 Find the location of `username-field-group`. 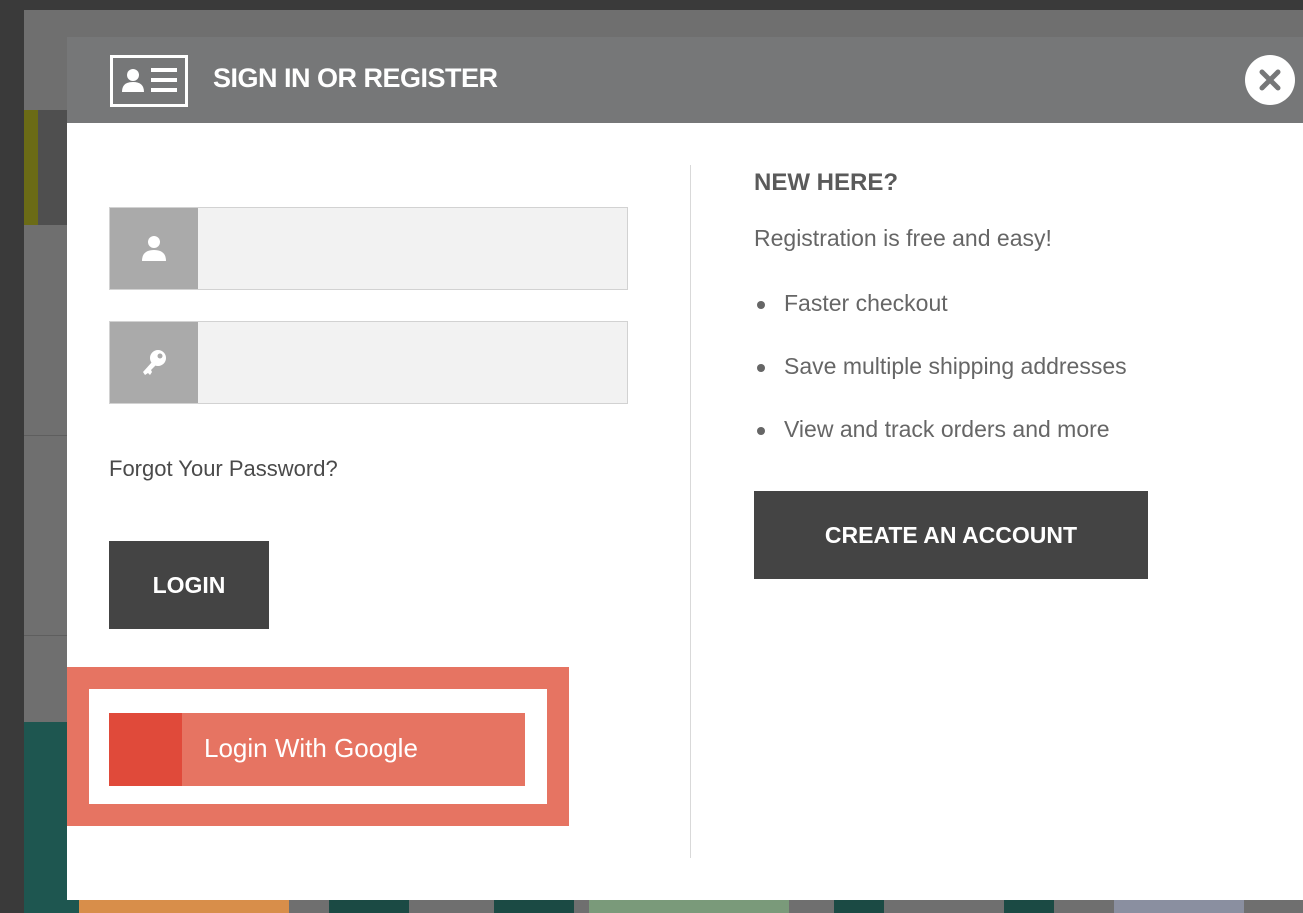

username-field-group is located at coordinates (368, 248).